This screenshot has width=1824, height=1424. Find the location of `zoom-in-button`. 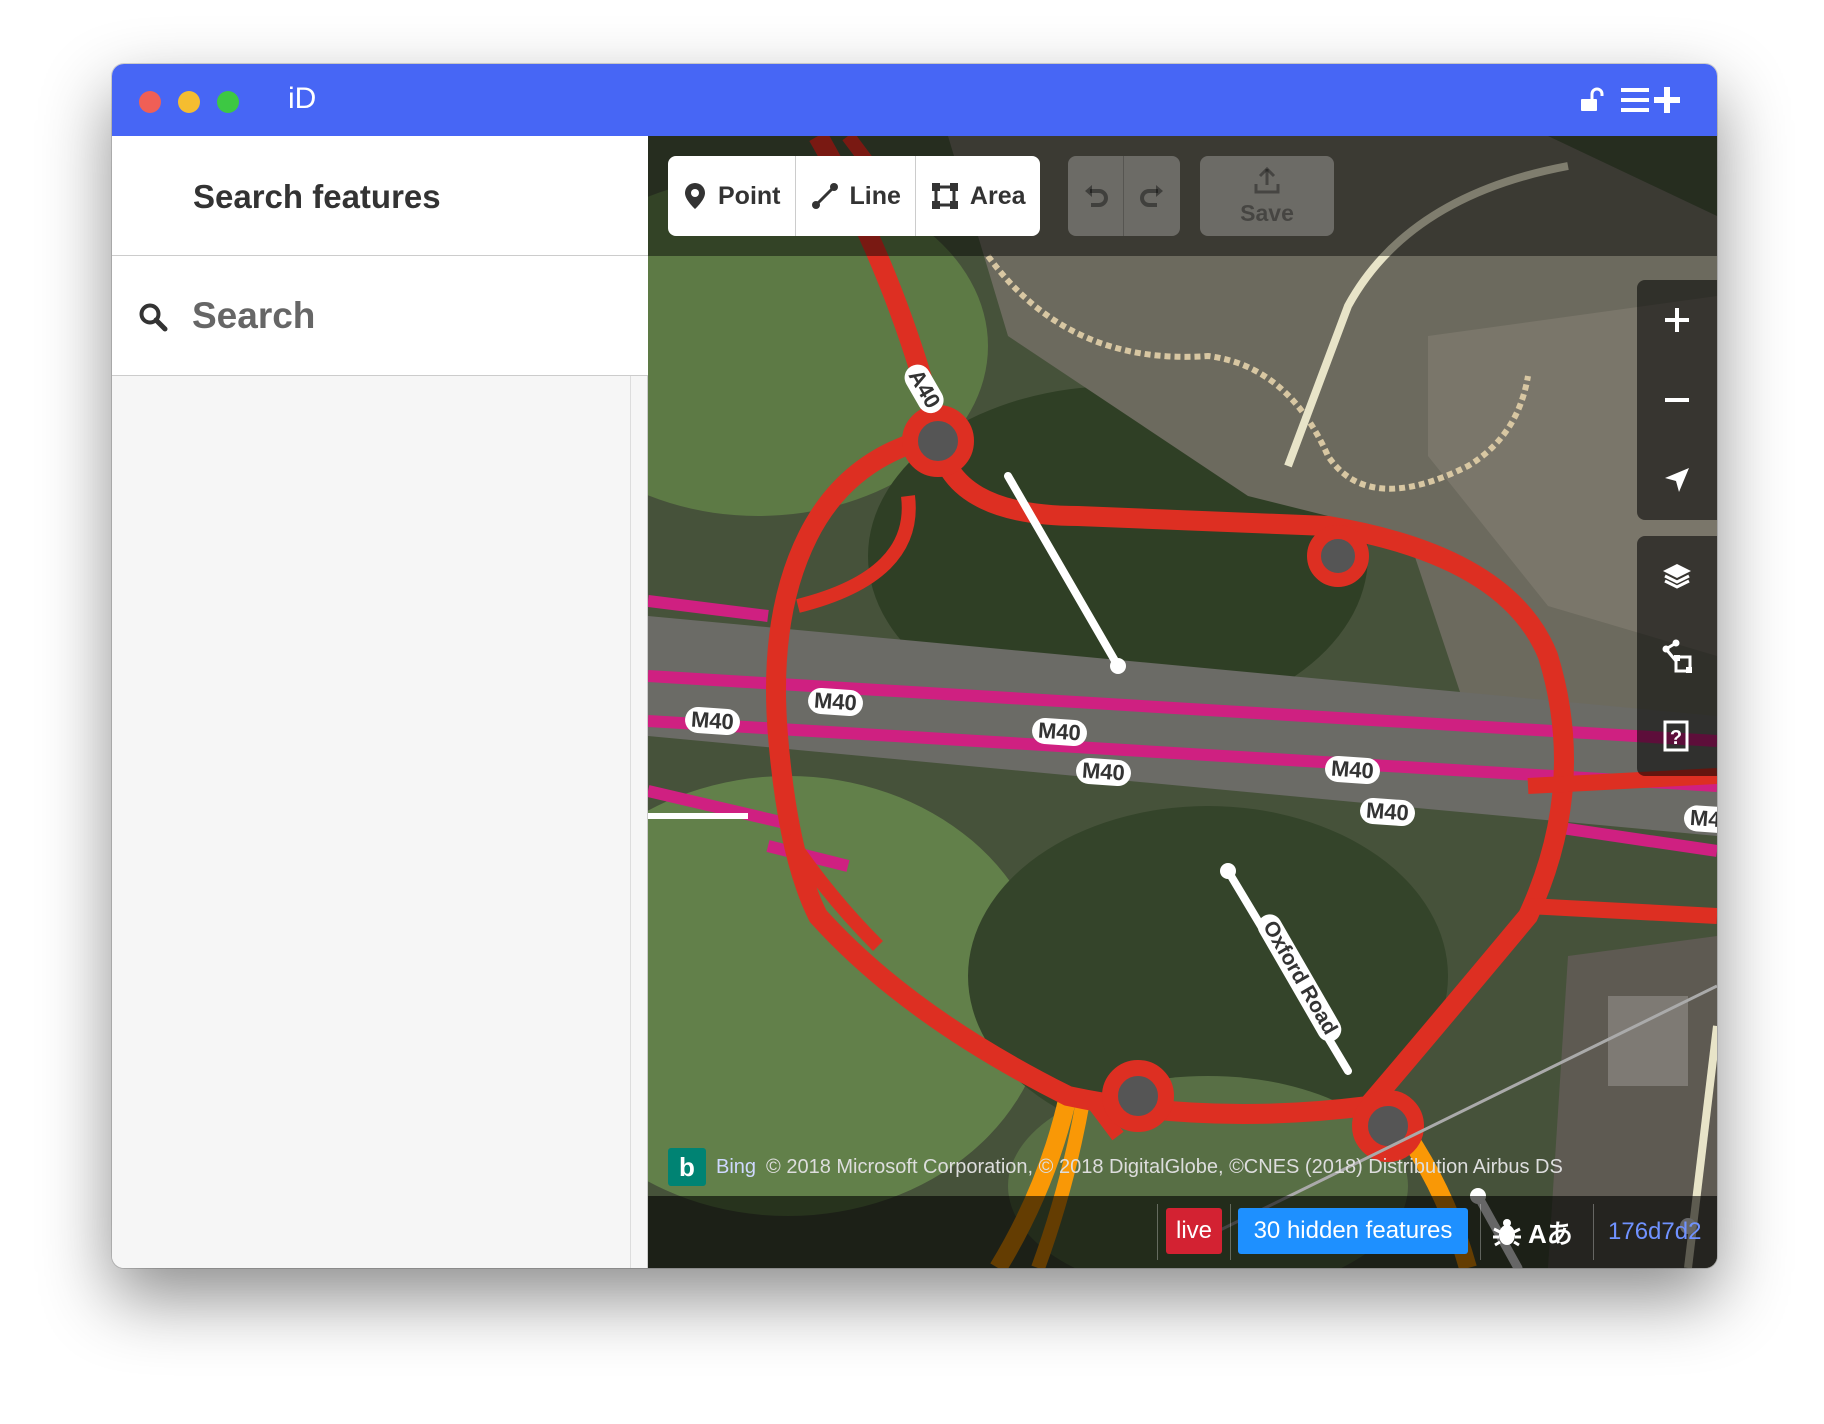

zoom-in-button is located at coordinates (1677, 320).